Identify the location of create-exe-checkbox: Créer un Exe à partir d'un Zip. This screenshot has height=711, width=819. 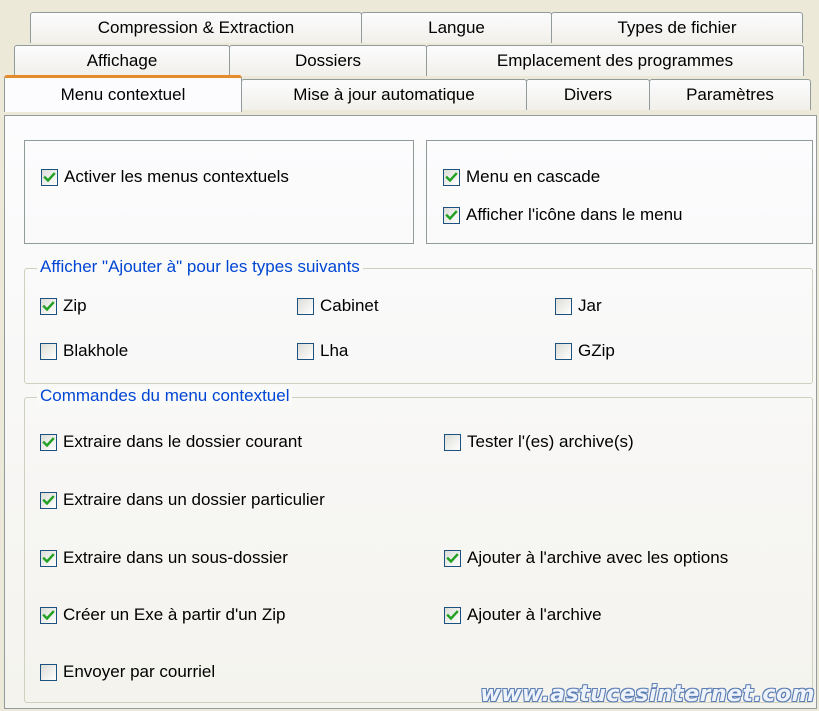
(162, 615).